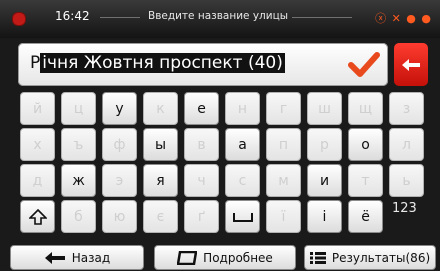  I want to click on space-icon, so click(242, 217).